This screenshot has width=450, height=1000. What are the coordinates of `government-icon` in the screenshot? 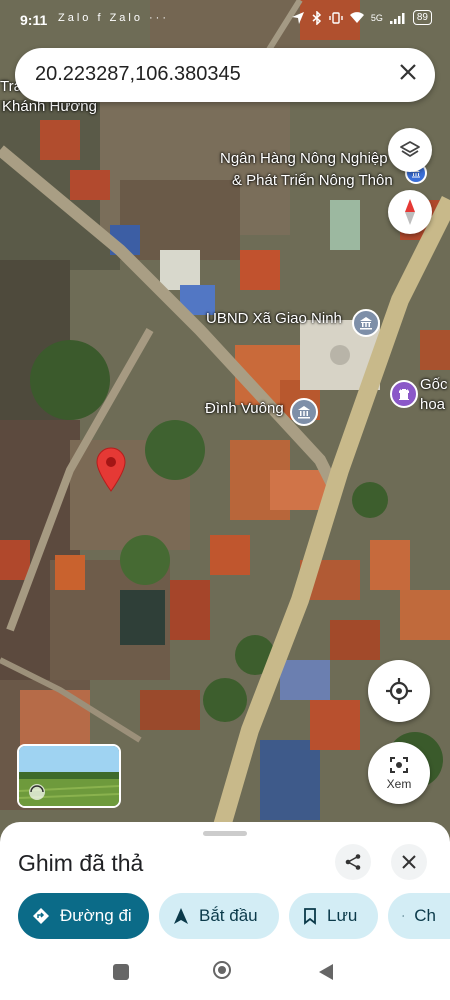 It's located at (366, 323).